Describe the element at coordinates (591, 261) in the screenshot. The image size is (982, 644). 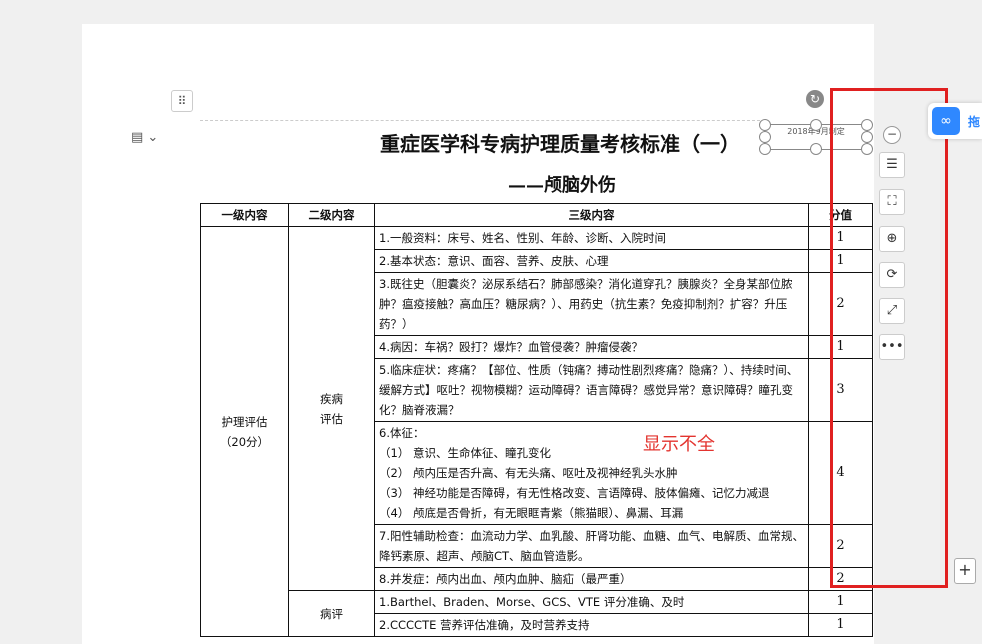
I see `table-cell: 2.基本状态：意识、面容、营养、皮肤、心理` at that location.